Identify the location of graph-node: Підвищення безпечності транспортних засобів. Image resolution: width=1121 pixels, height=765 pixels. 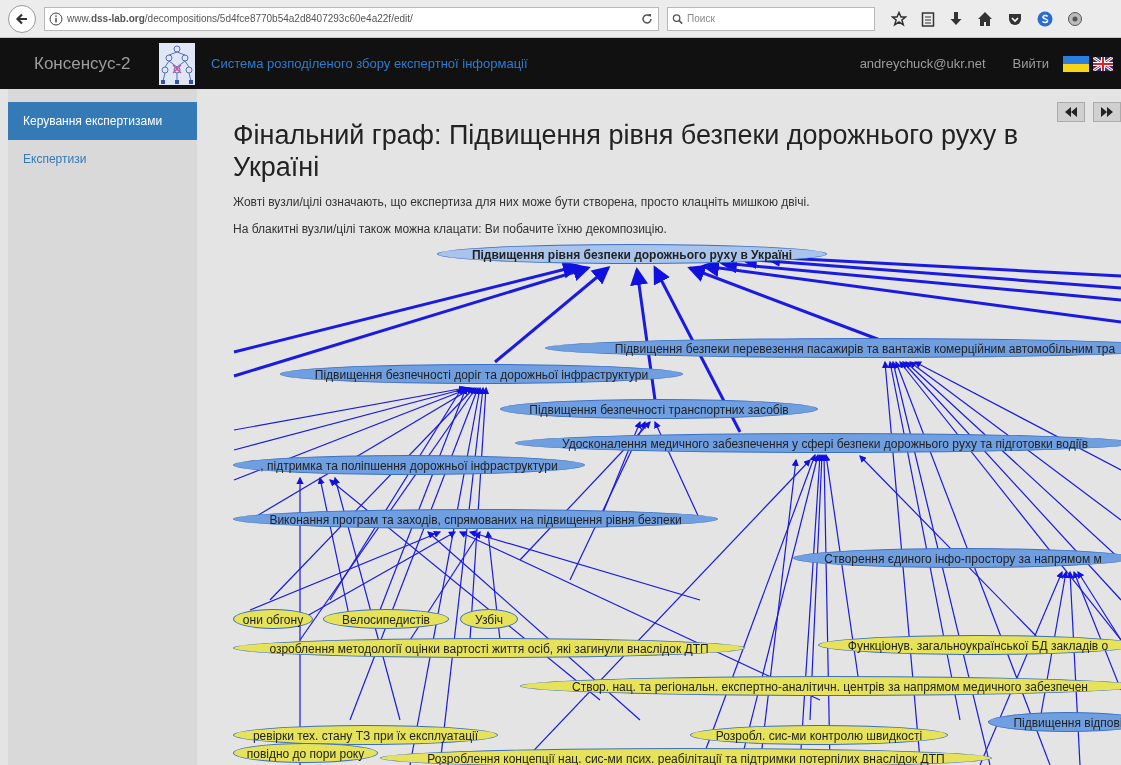
(659, 409).